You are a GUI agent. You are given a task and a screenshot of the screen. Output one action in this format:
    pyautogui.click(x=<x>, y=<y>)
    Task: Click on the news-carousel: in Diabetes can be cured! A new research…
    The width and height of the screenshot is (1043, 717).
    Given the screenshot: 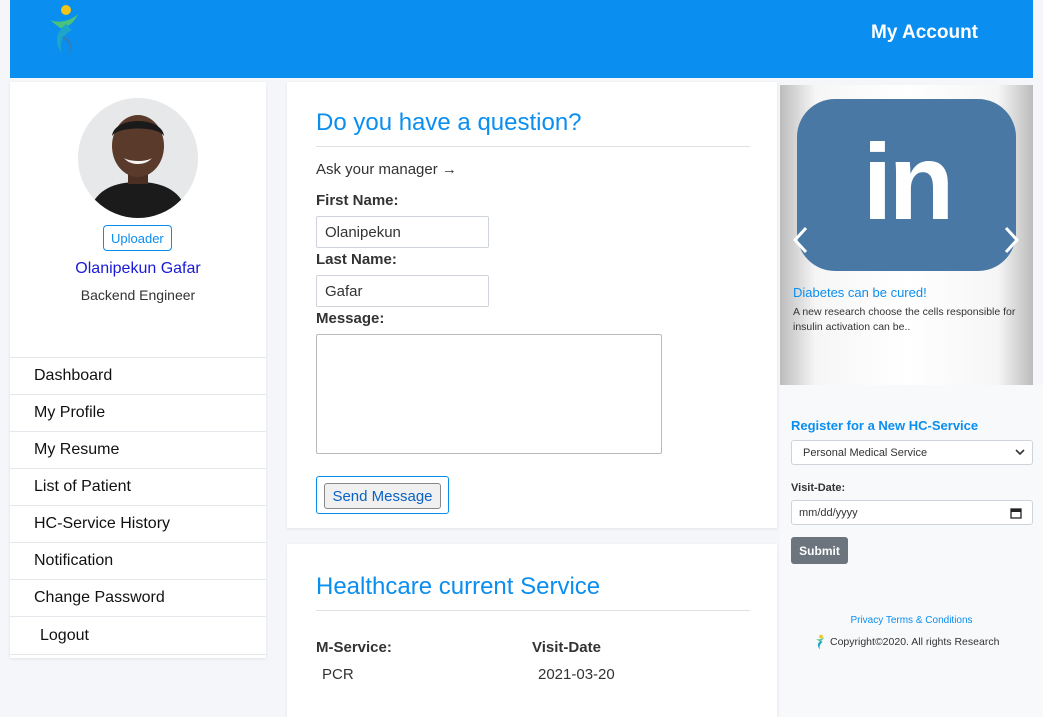 What is the action you would take?
    pyautogui.click(x=906, y=235)
    